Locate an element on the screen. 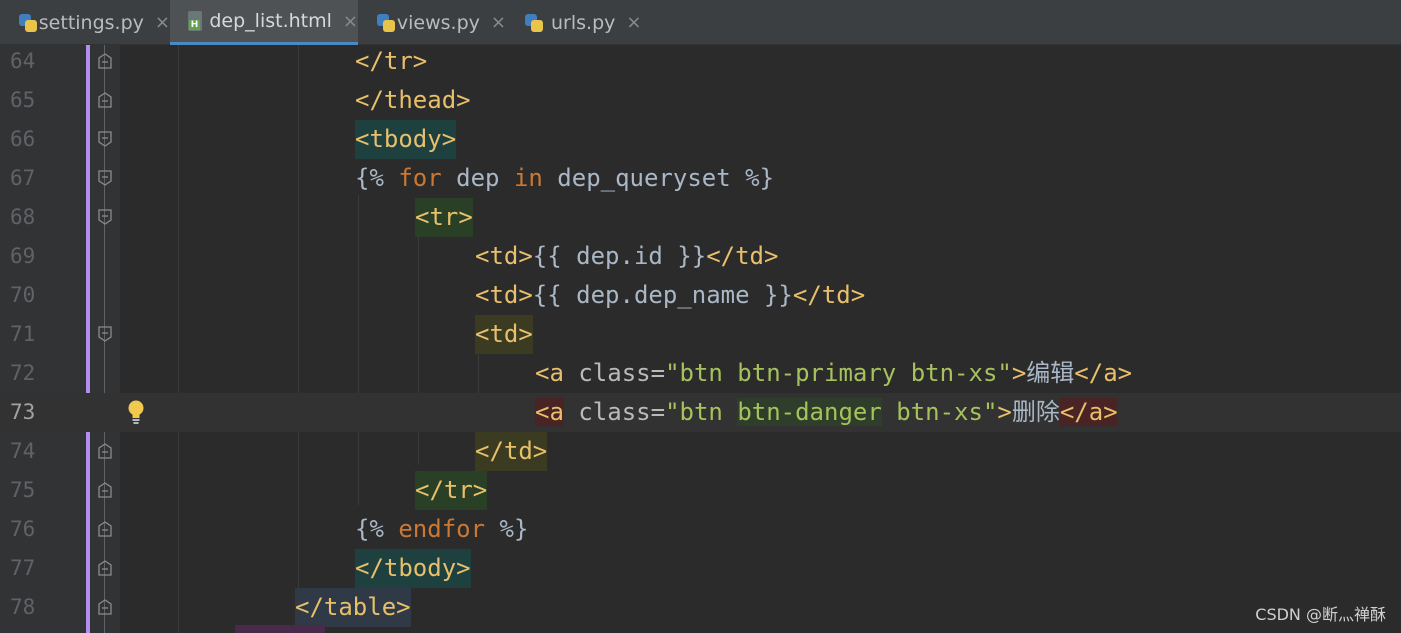 Image resolution: width=1401 pixels, height=633 pixels. code-line: 78 </table> is located at coordinates (700, 607).